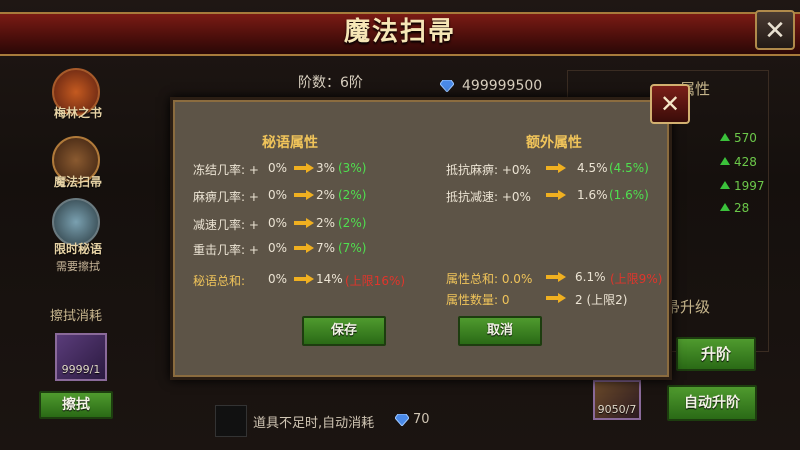 The image size is (800, 450). What do you see at coordinates (330, 83) in the screenshot?
I see `rank-text: 阶数：6阶` at bounding box center [330, 83].